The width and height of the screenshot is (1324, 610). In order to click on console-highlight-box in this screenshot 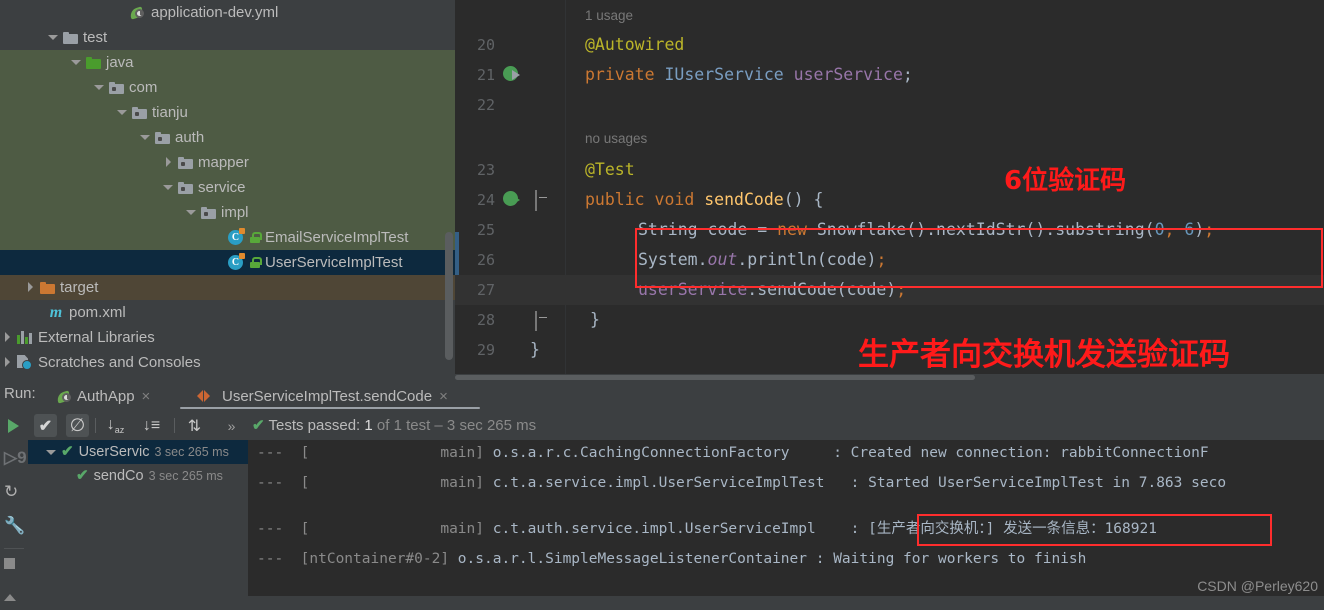, I will do `click(1094, 530)`.